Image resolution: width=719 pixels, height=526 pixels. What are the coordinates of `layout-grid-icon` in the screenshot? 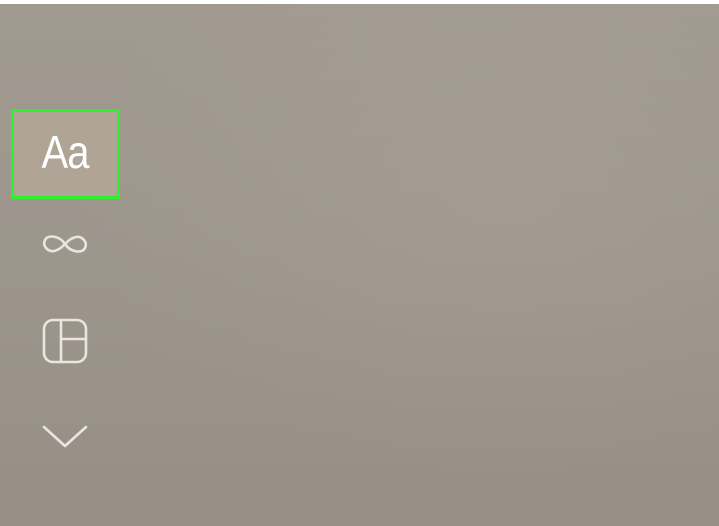 It's located at (65, 341).